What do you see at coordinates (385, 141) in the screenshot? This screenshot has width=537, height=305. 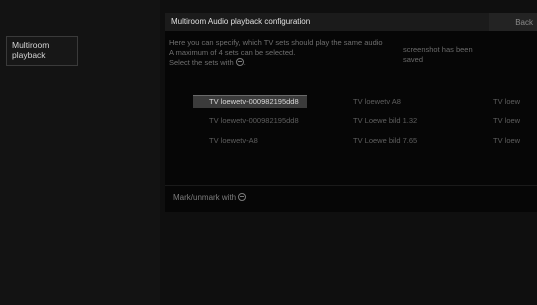 I see `tv-set-item: TV Loewe bild 7.65` at bounding box center [385, 141].